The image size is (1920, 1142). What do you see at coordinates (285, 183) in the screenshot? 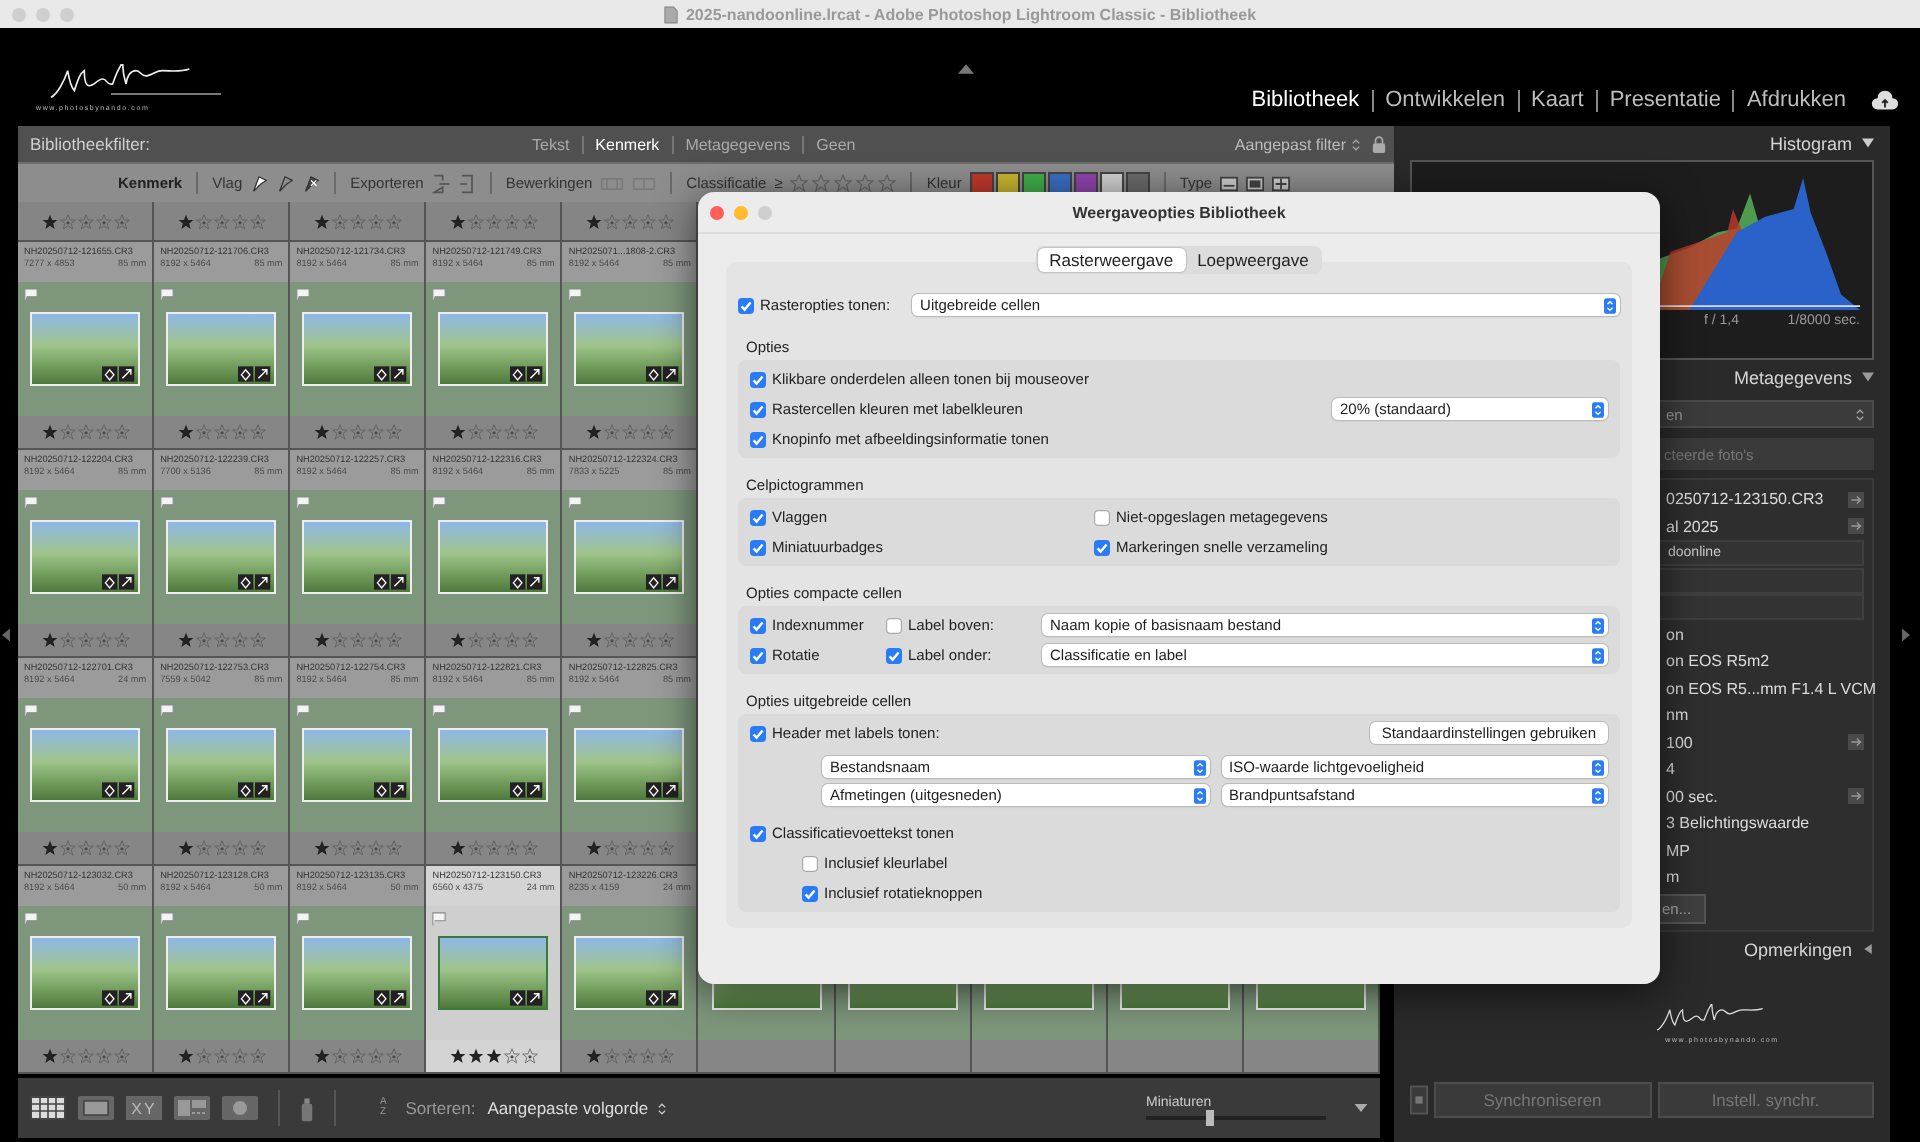
I see `outline-flag-icon` at bounding box center [285, 183].